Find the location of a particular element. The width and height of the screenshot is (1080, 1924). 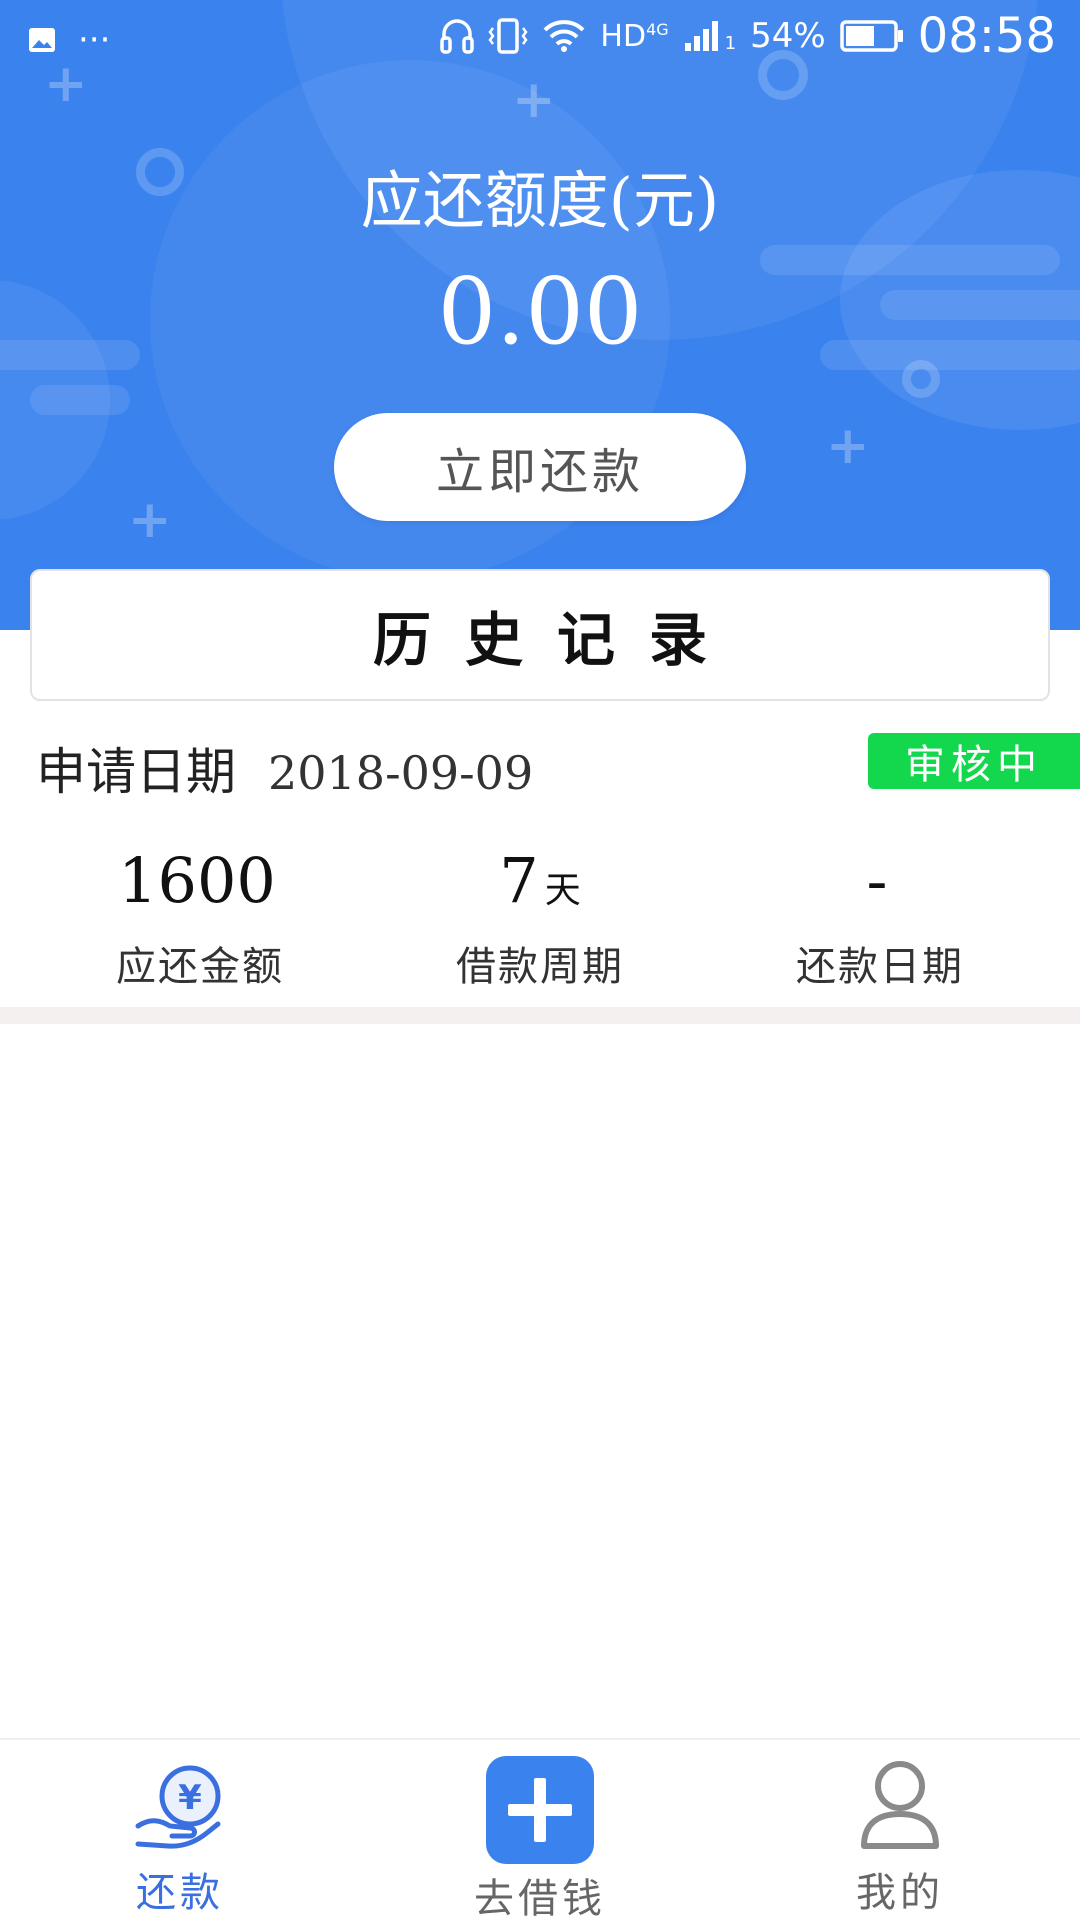

application-date: 申请日期 2018-09-09 is located at coordinates (284, 768).